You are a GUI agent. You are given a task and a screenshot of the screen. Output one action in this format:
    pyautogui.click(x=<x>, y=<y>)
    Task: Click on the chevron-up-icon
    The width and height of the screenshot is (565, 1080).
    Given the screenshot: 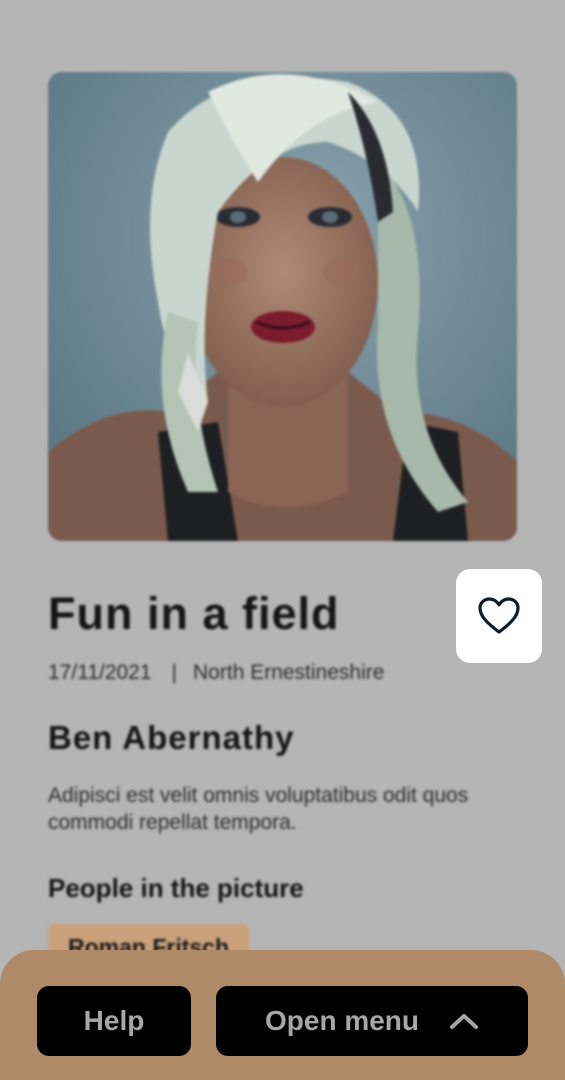 What is the action you would take?
    pyautogui.click(x=464, y=1021)
    